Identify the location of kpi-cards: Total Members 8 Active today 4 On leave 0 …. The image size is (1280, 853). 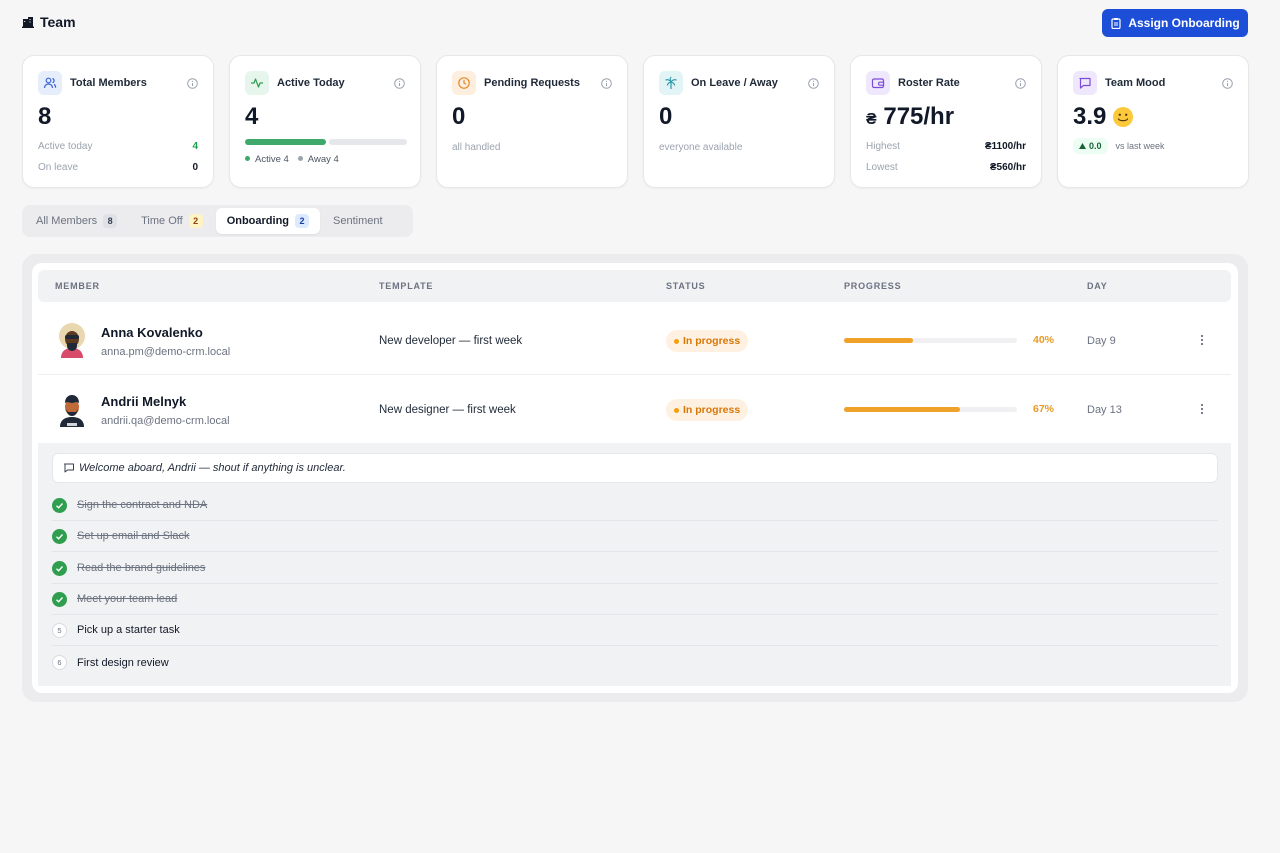
(635, 121).